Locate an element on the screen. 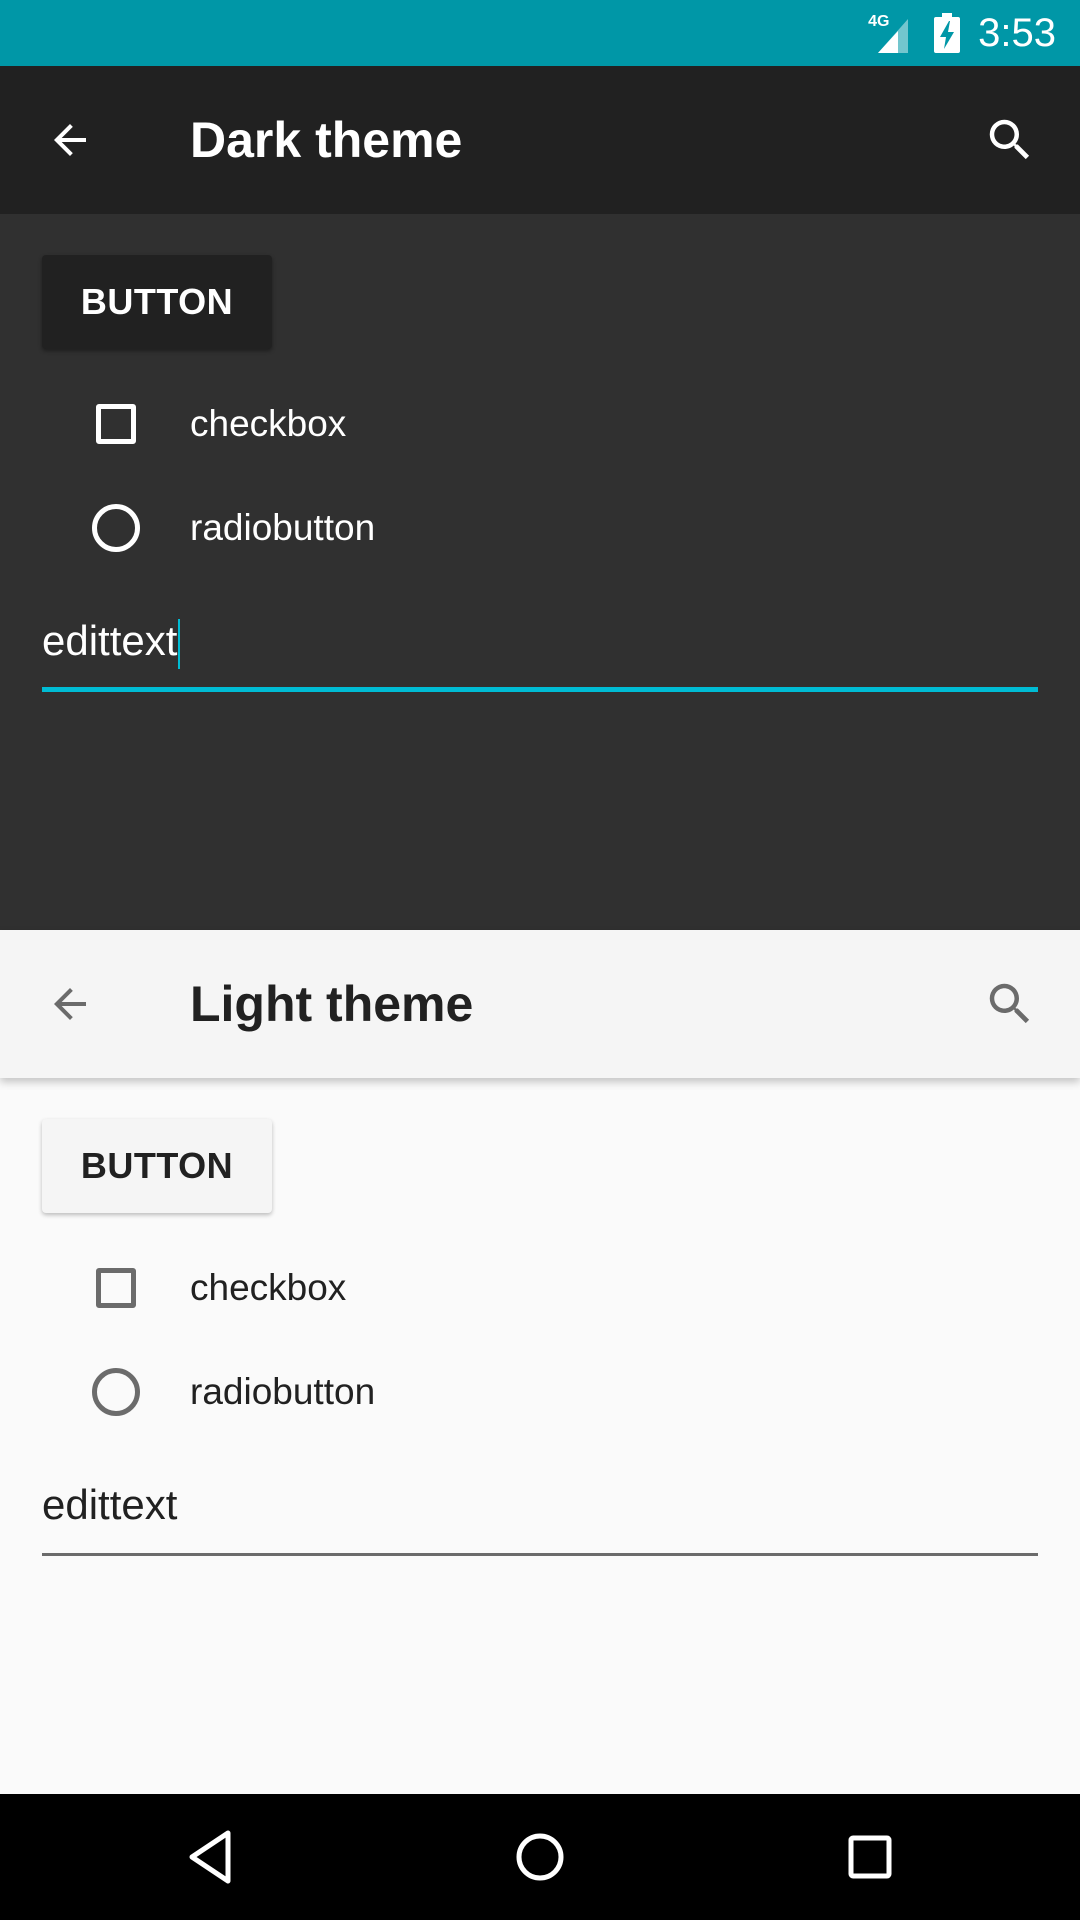 Image resolution: width=1080 pixels, height=1920 pixels. nav-back-icon is located at coordinates (210, 1857).